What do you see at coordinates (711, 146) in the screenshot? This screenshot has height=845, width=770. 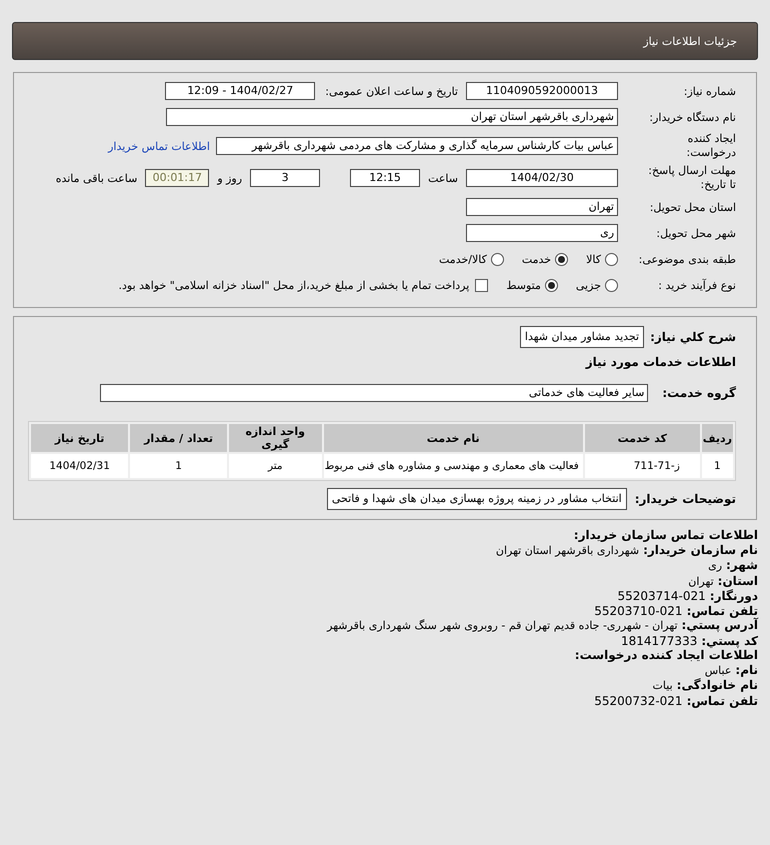 I see `field-label: ایجاد کننده درخواست:` at bounding box center [711, 146].